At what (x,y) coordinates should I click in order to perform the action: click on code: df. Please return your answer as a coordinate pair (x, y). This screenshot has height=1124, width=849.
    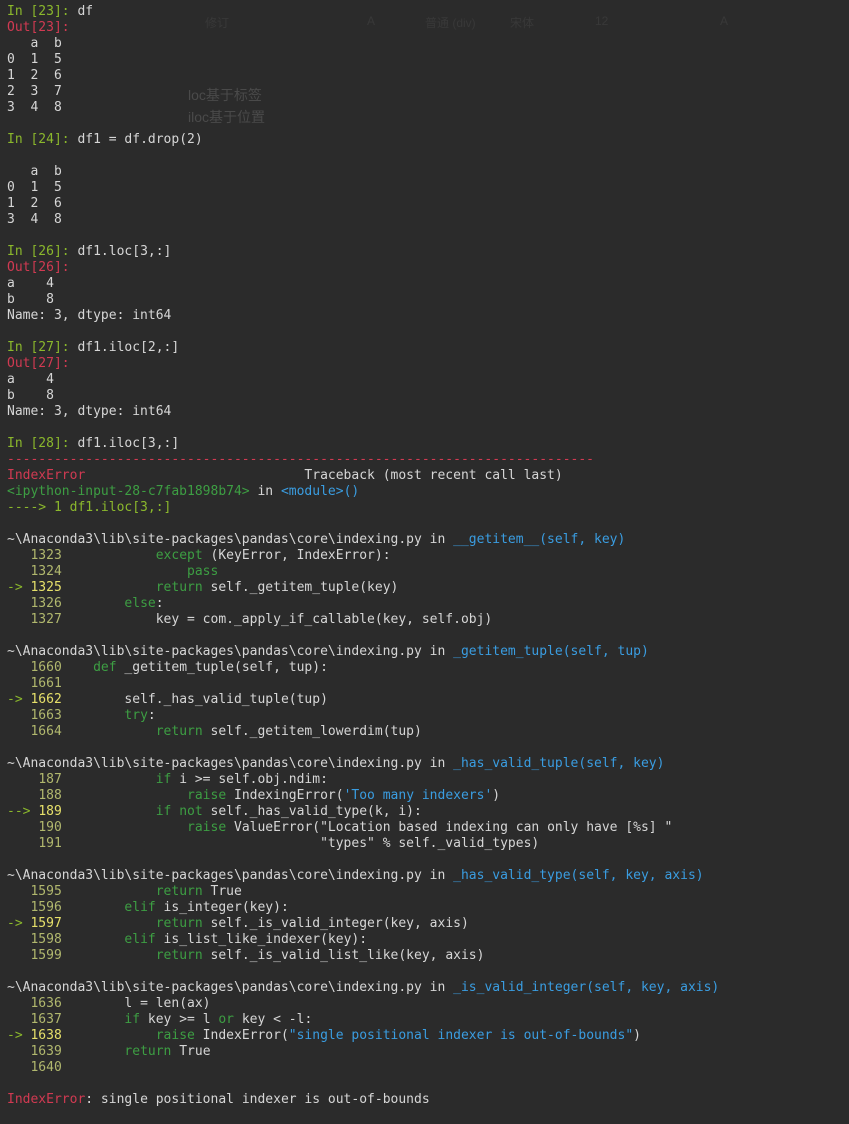
    Looking at the image, I should click on (85, 11).